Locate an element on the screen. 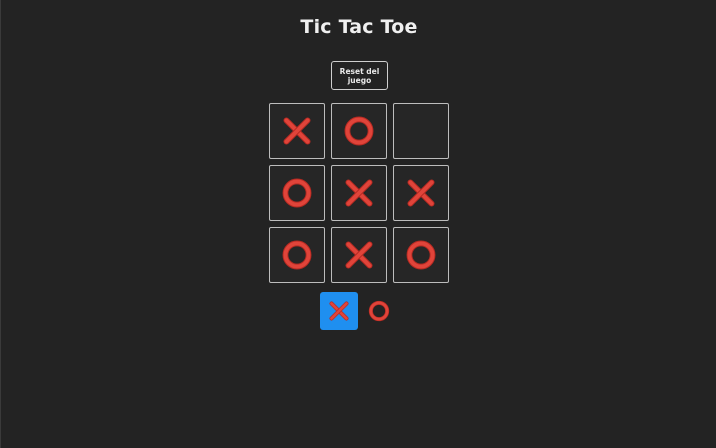  game-board is located at coordinates (360, 194).